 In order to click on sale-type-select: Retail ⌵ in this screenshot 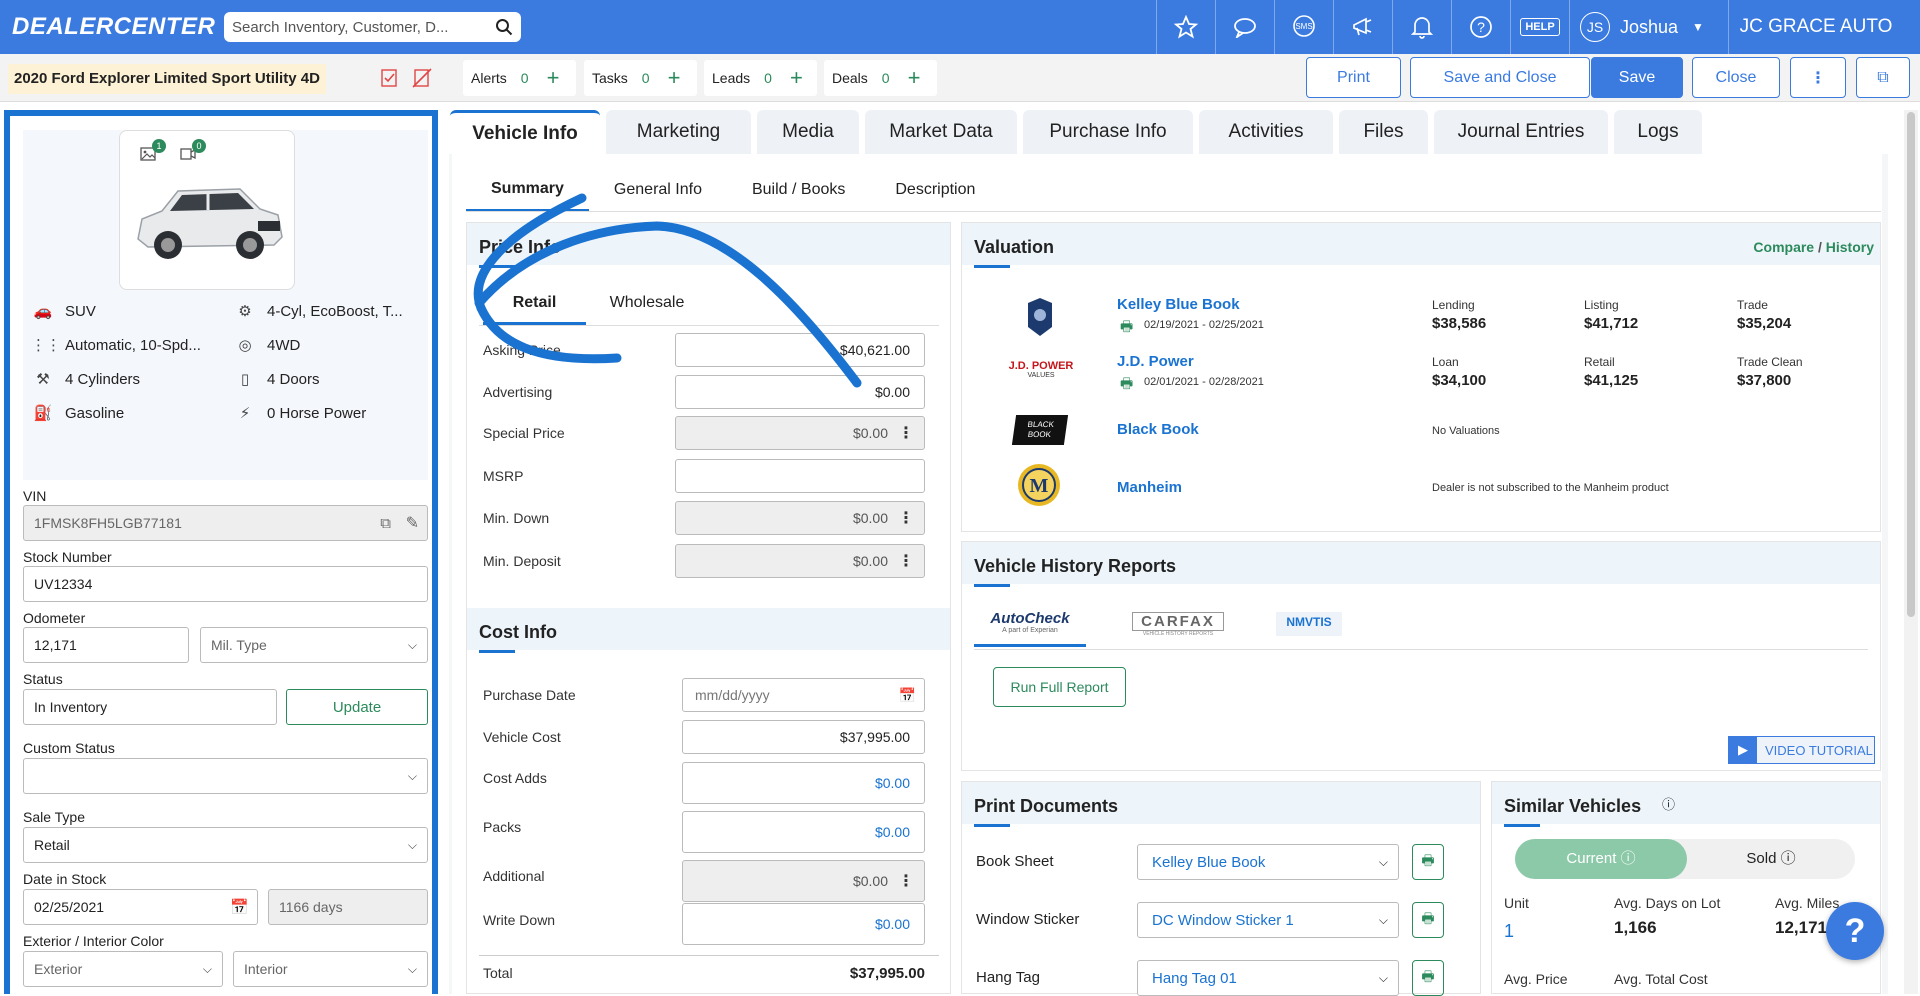, I will do `click(225, 845)`.